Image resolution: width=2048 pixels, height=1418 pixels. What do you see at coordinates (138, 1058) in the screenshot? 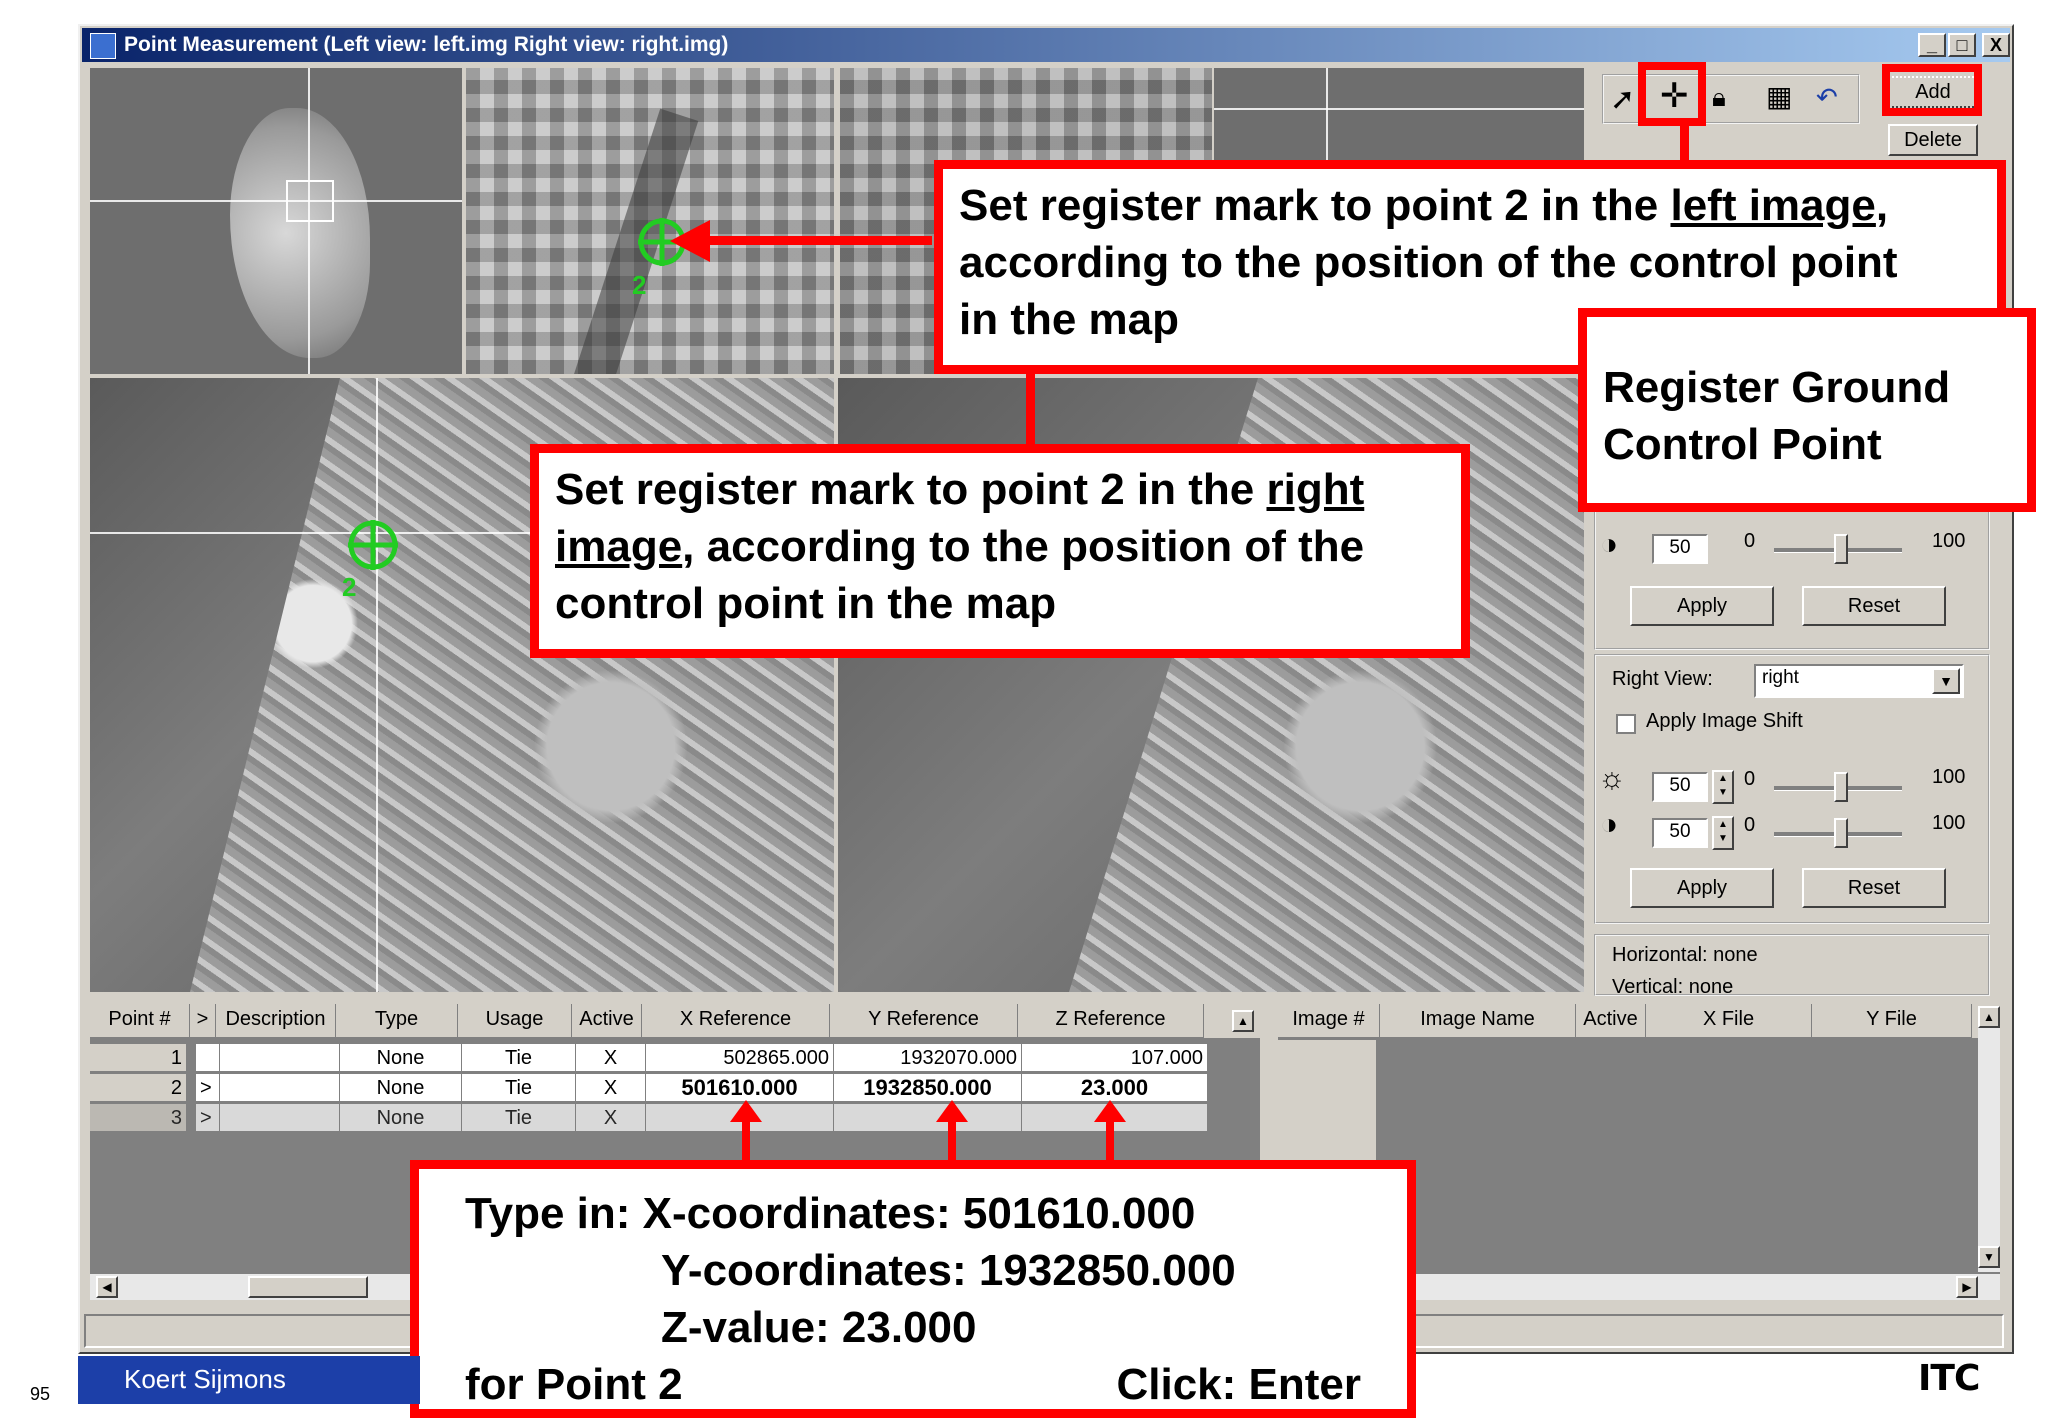
I see `row-number: 1` at bounding box center [138, 1058].